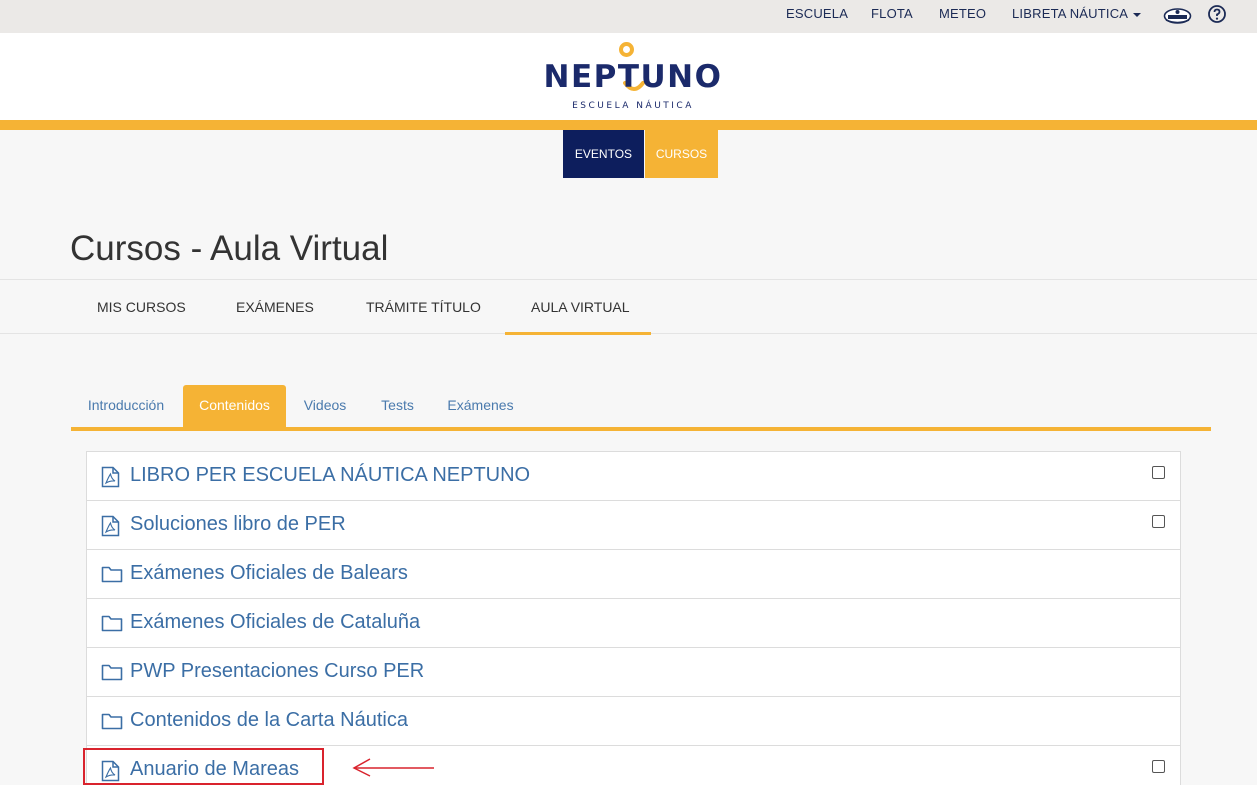 This screenshot has height=785, width=1257. Describe the element at coordinates (238, 524) in the screenshot. I see `list-item-label: Soluciones libro de PER` at that location.